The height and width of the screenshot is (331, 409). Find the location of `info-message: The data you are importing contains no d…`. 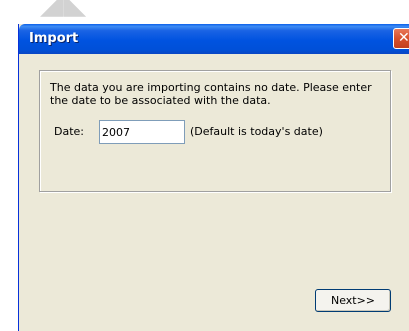

info-message: The data you are importing contains no d… is located at coordinates (211, 94).